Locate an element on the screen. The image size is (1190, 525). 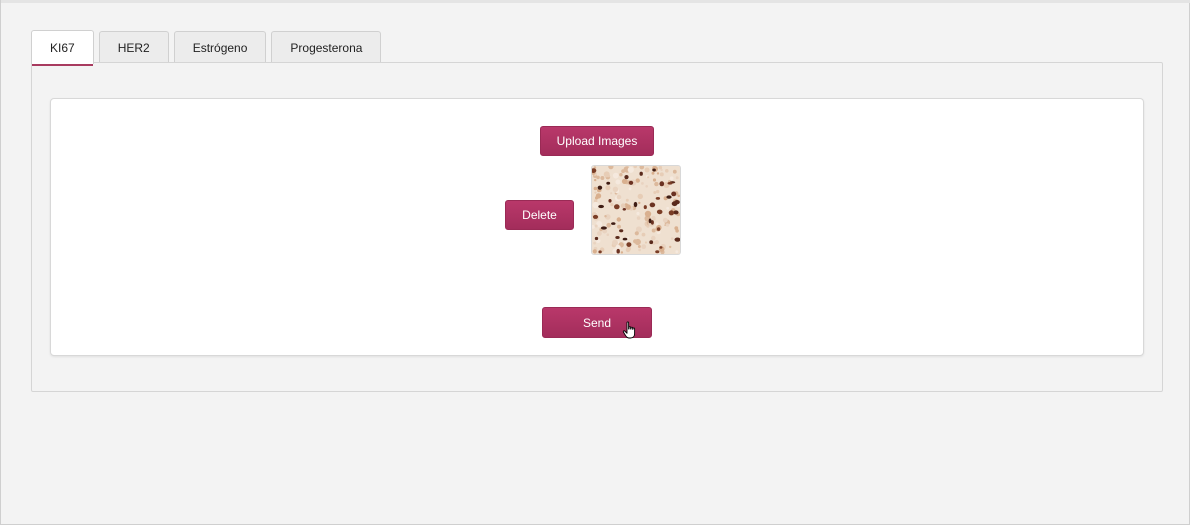
tab-bar: KI67 HER2 Estrógeno Progesterona is located at coordinates (208, 48).